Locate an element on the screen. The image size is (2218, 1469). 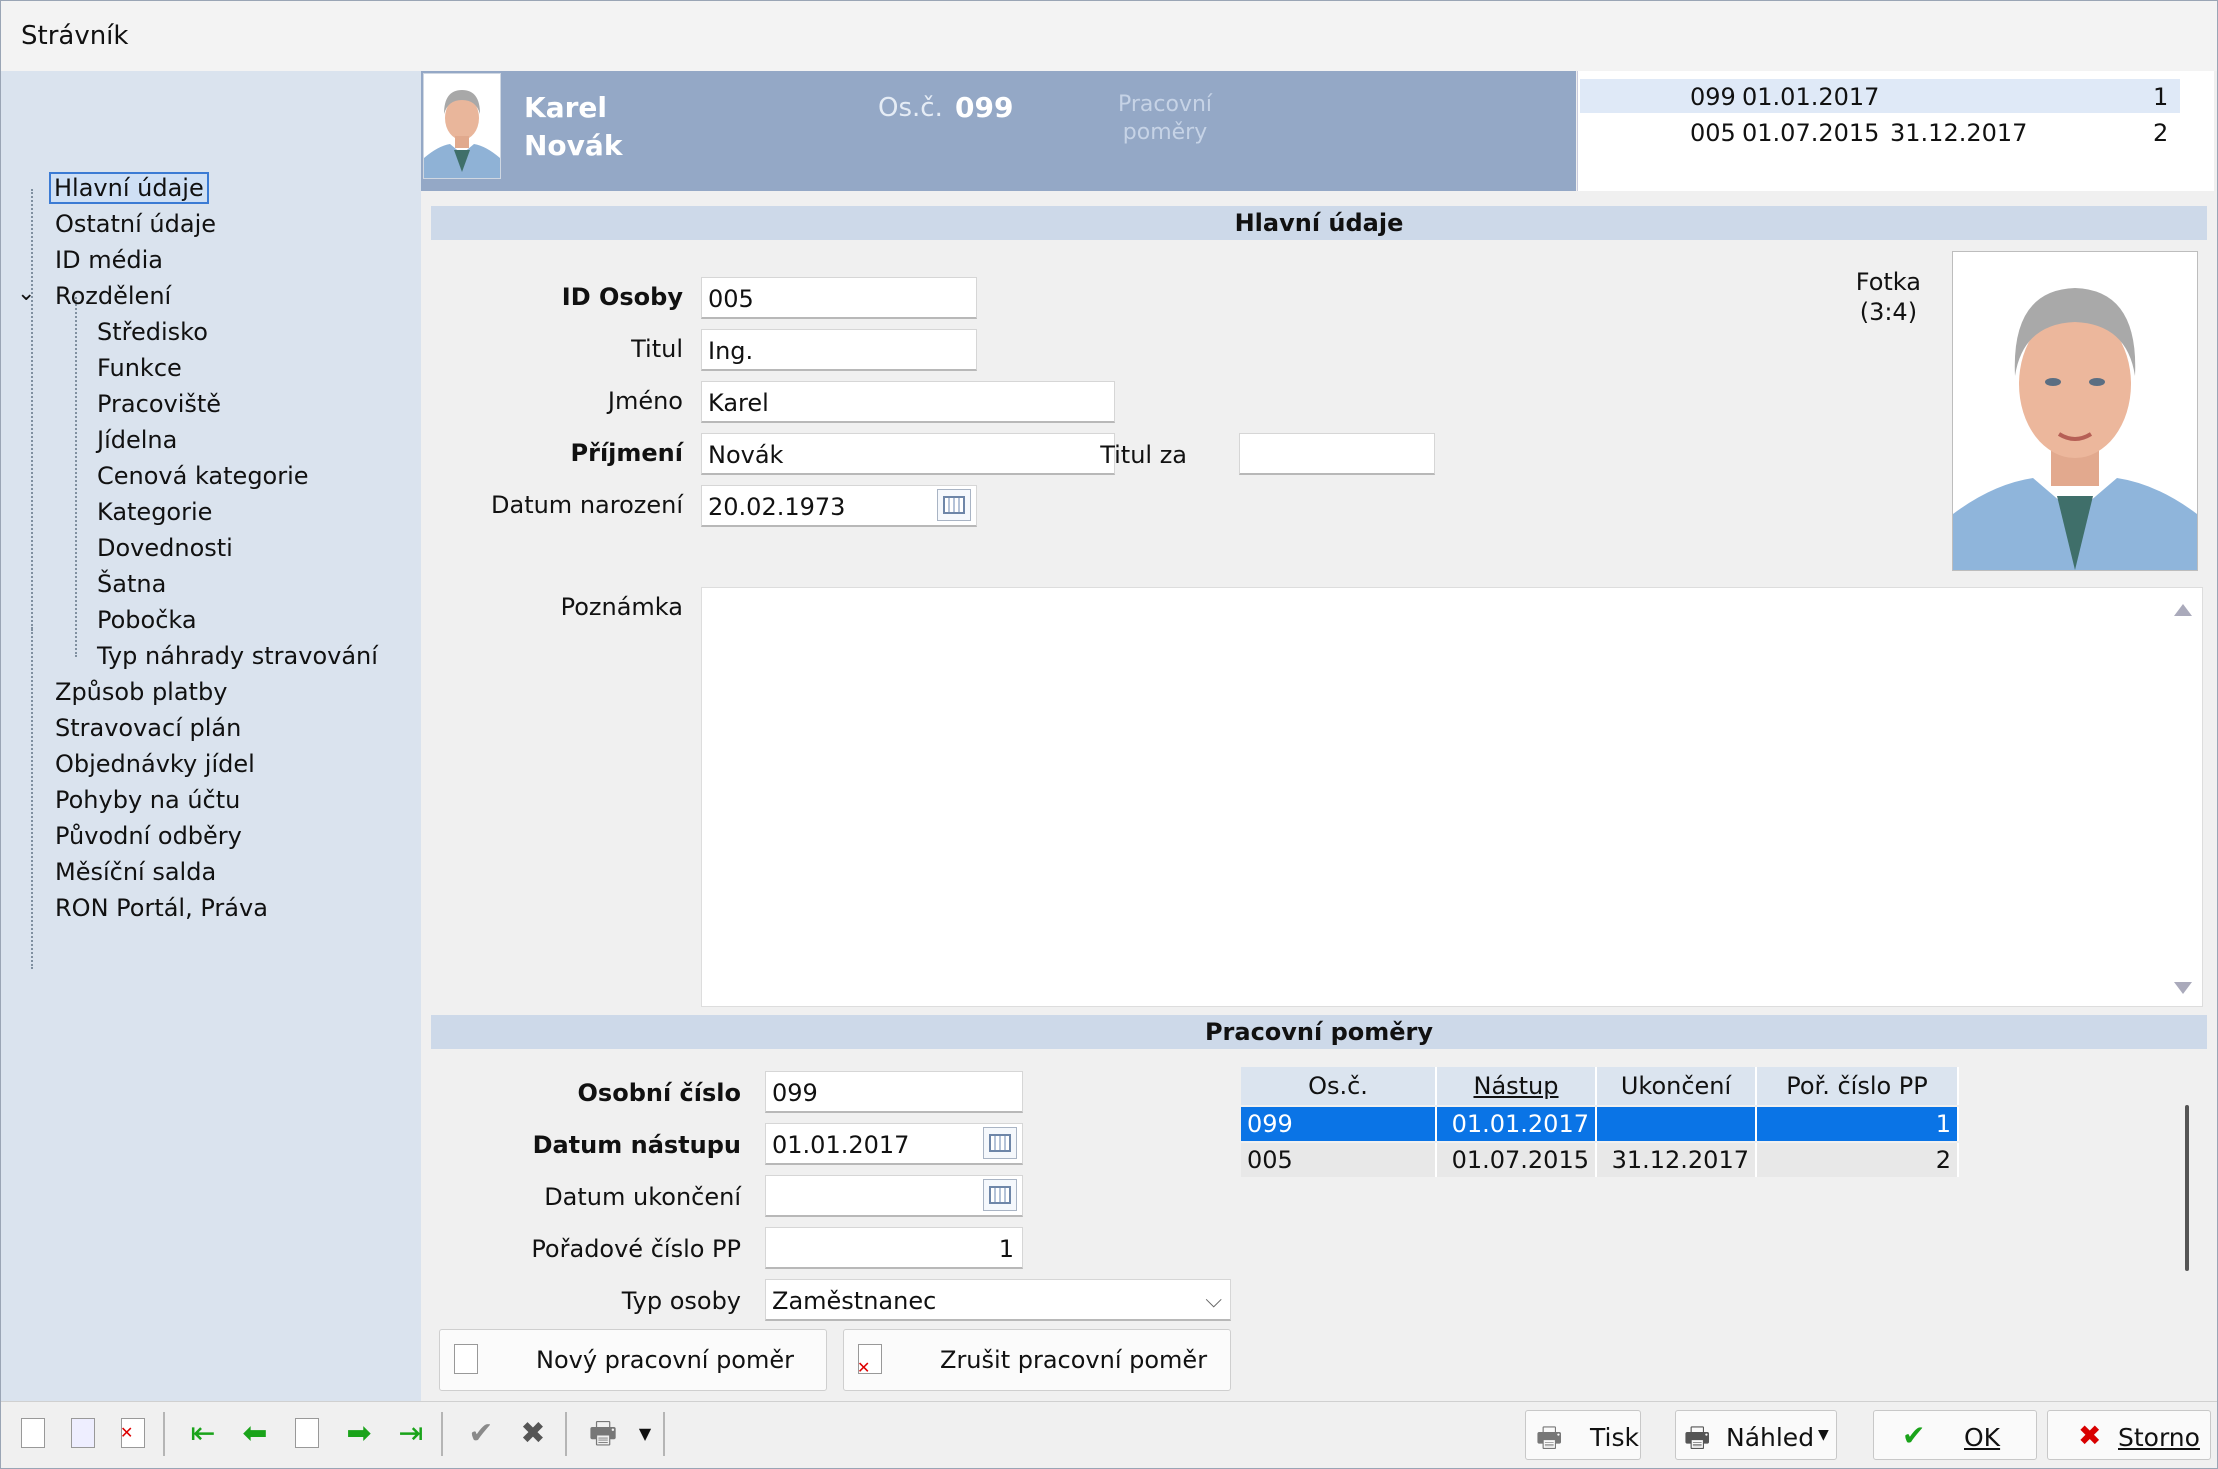
preview-dropdown-icon: ▼ is located at coordinates (1823, 1435).